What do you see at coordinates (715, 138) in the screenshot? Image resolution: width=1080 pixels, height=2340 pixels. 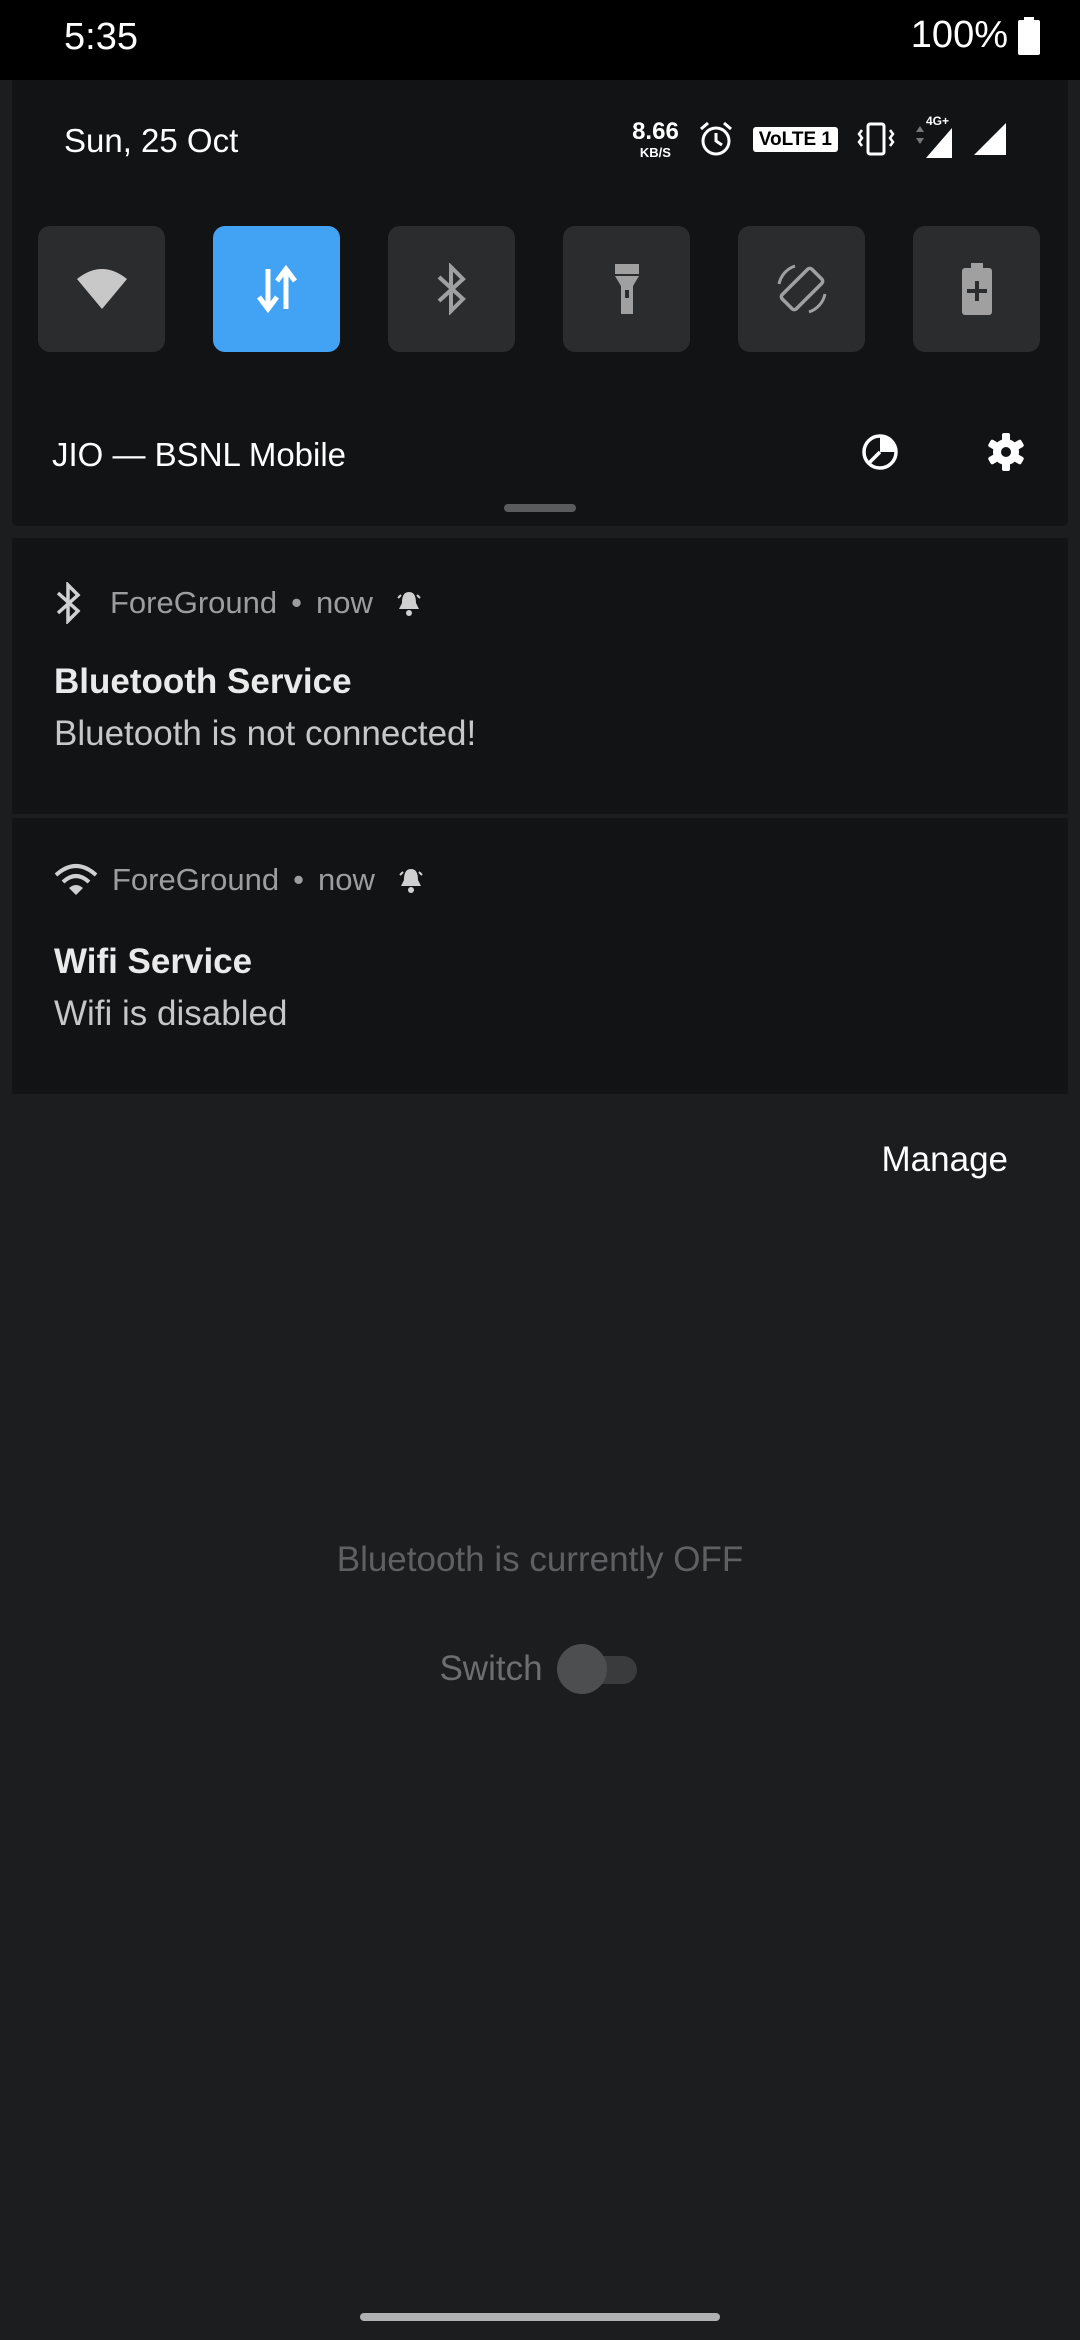 I see `alarm-icon` at bounding box center [715, 138].